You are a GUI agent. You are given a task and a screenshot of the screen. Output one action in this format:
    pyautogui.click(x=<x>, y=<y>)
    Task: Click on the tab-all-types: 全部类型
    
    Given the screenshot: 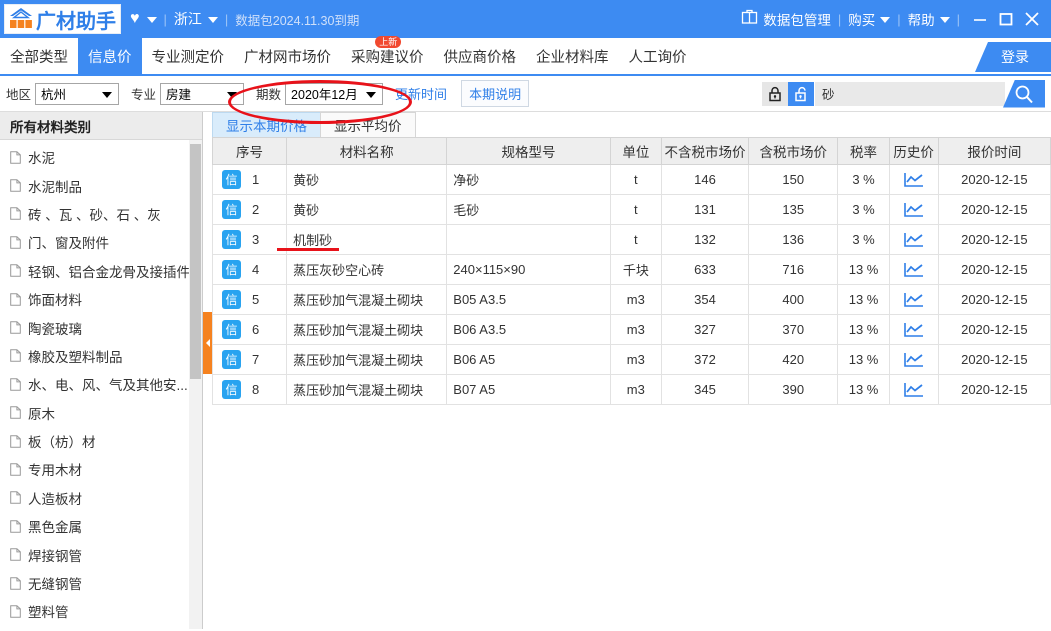 What is the action you would take?
    pyautogui.click(x=39, y=56)
    